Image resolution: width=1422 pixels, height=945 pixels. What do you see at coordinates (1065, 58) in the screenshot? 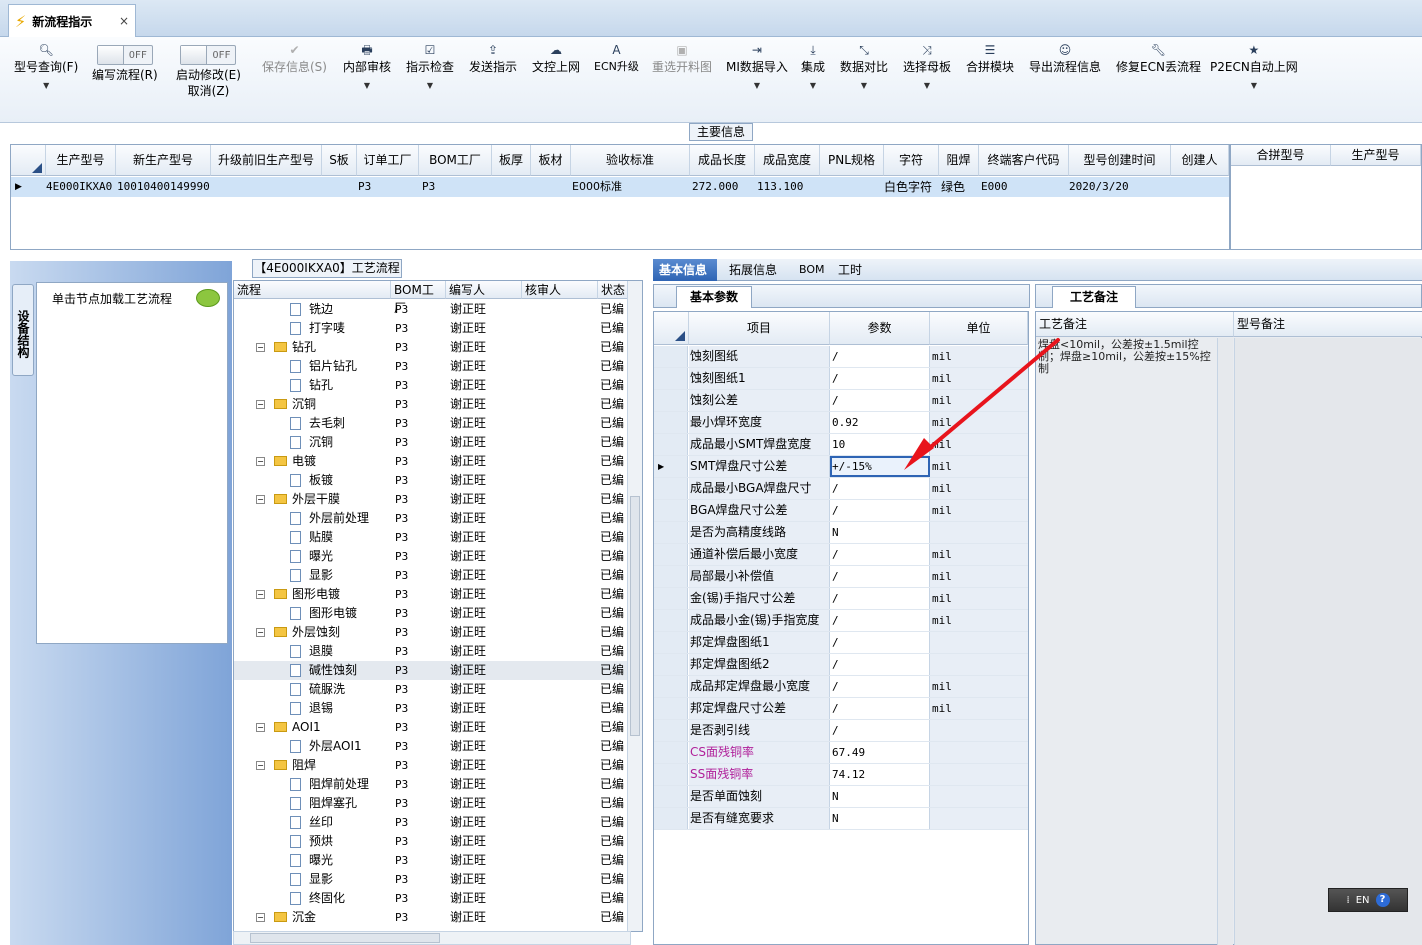
I see `export-flow-button: ☺ 导出流程信息` at bounding box center [1065, 58].